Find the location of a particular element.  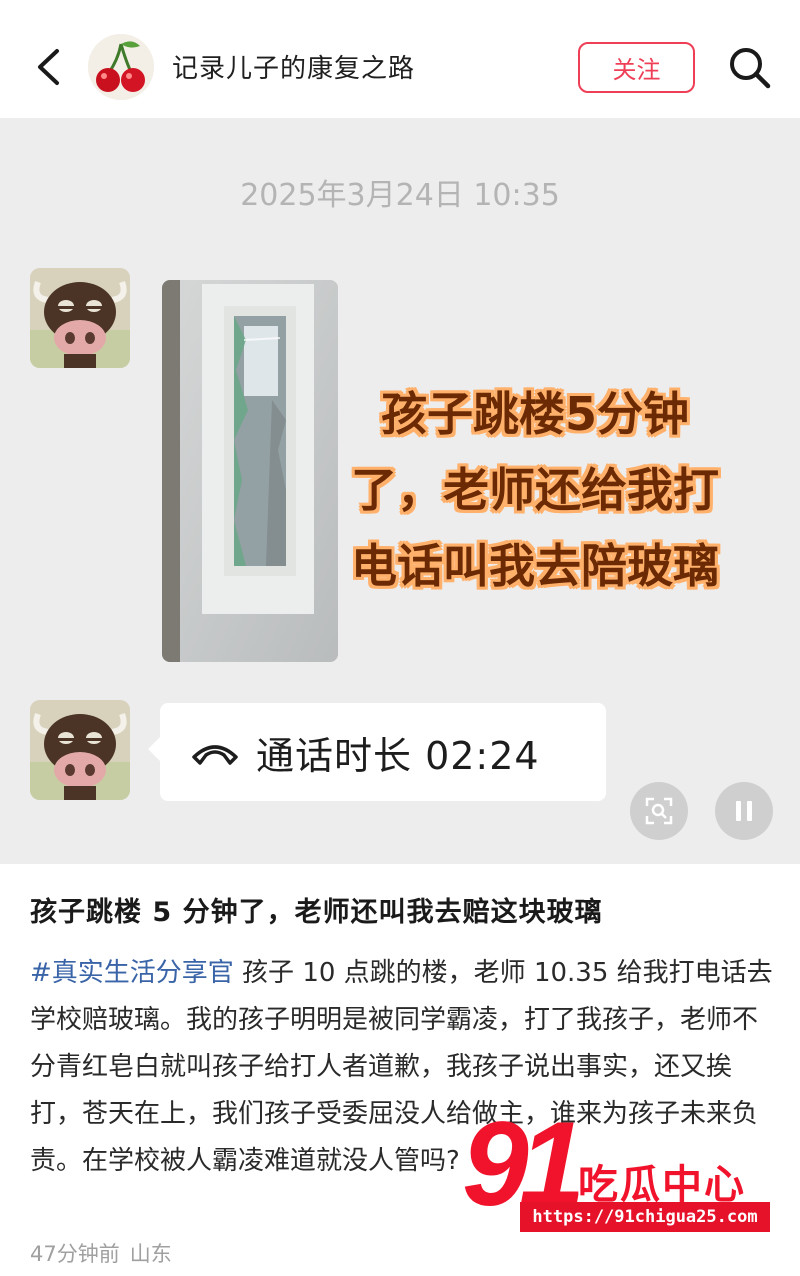

caption-line: 电话叫我去陪玻璃 is located at coordinates (535, 566).